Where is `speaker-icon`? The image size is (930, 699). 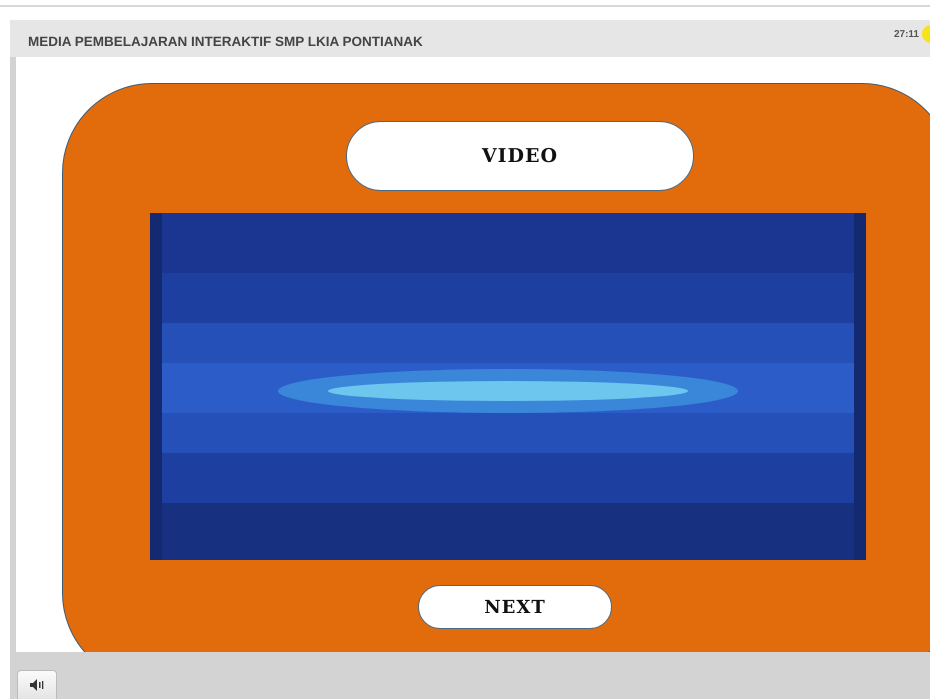
speaker-icon is located at coordinates (37, 685).